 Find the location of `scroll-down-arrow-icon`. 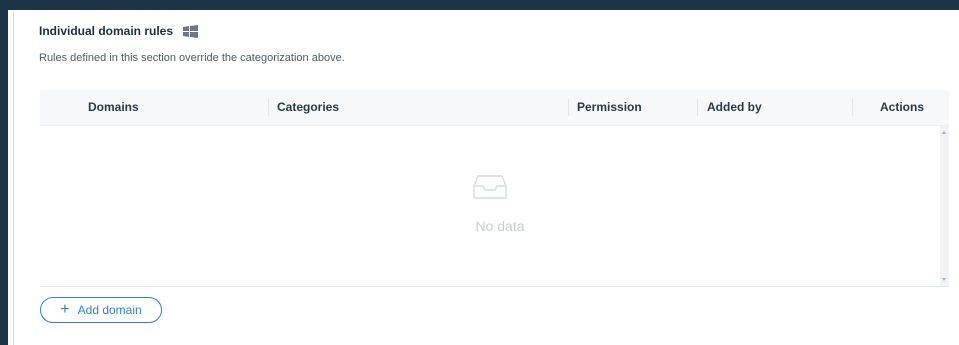

scroll-down-arrow-icon is located at coordinates (944, 279).